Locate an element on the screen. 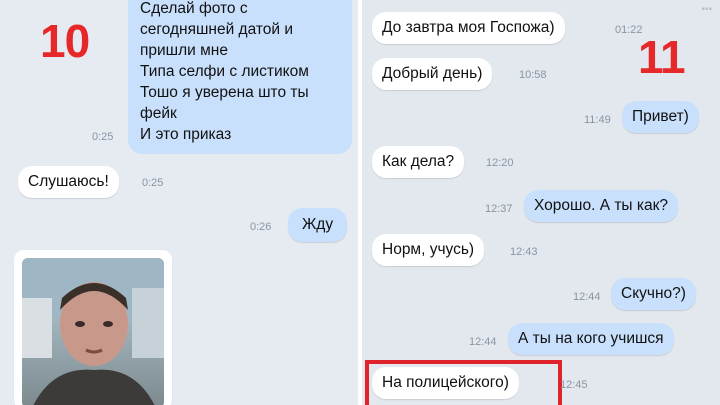 This screenshot has width=720, height=405. message-time: 12:45 is located at coordinates (574, 385).